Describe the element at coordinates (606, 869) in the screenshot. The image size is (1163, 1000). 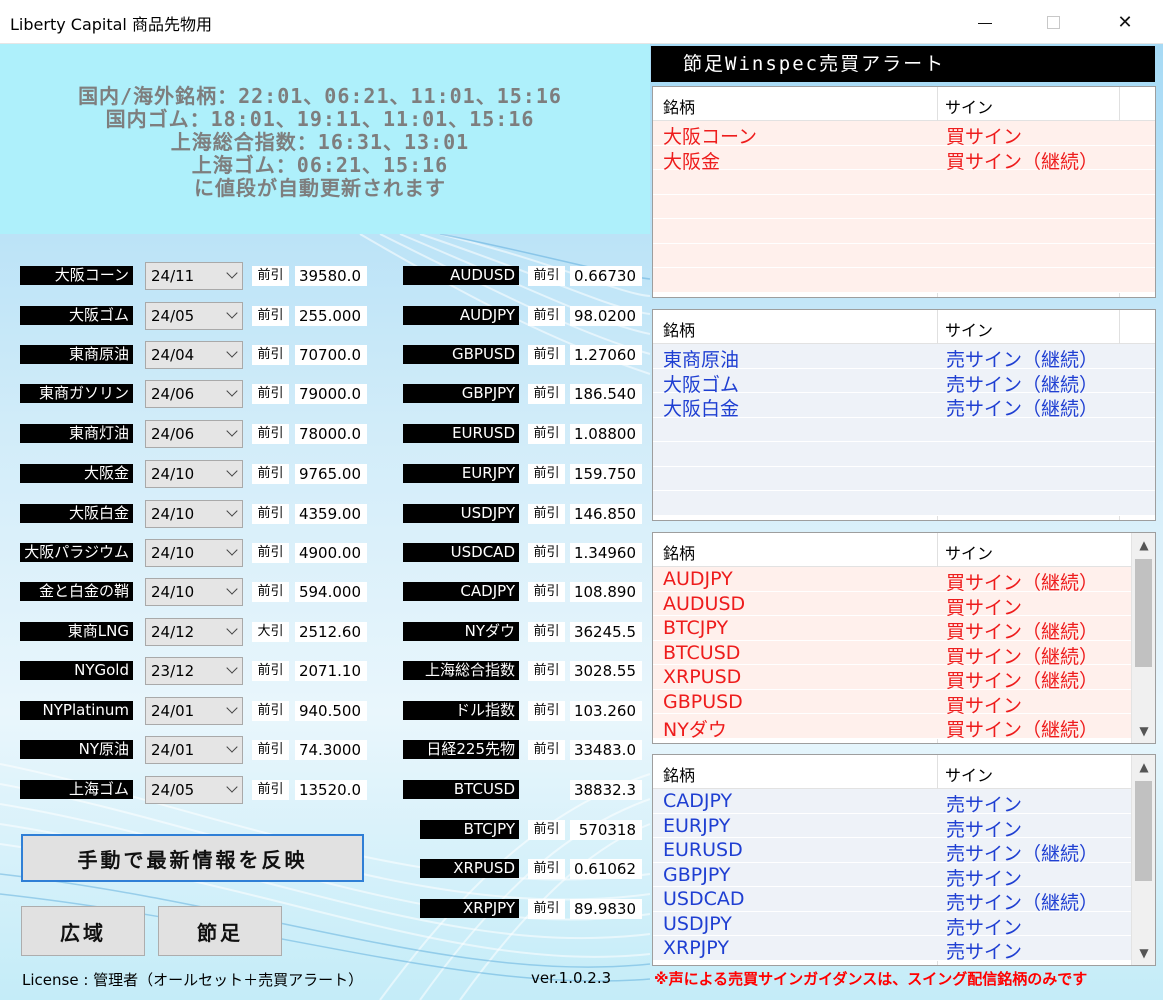
I see `price-value: 0.61062` at that location.